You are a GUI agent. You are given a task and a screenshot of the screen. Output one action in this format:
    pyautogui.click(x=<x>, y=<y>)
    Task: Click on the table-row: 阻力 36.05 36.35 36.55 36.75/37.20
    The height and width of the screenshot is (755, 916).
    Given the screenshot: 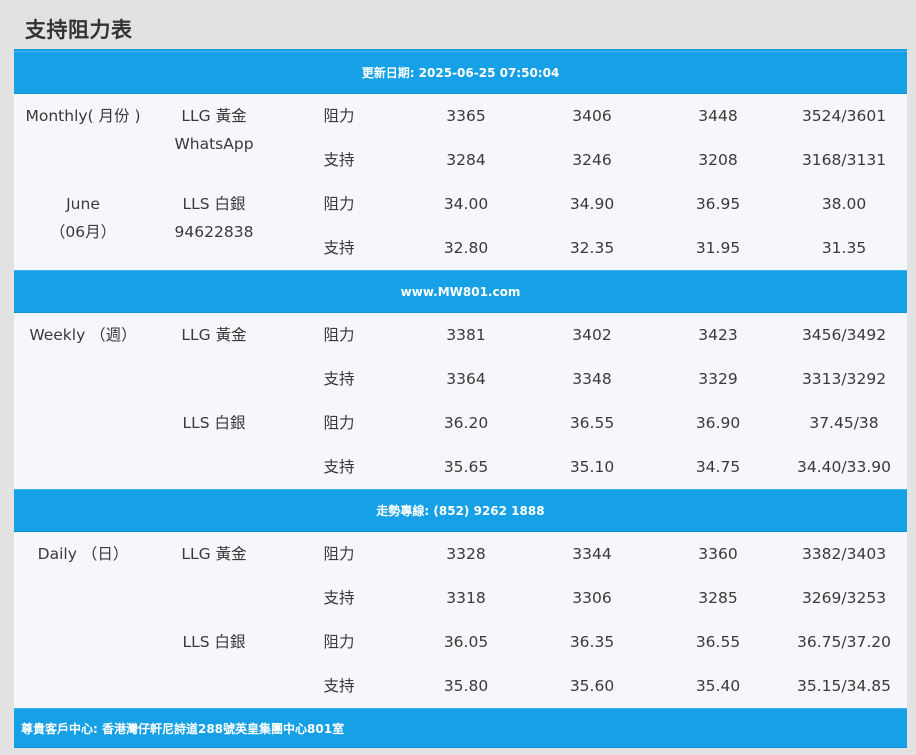 What is the action you would take?
    pyautogui.click(x=460, y=642)
    